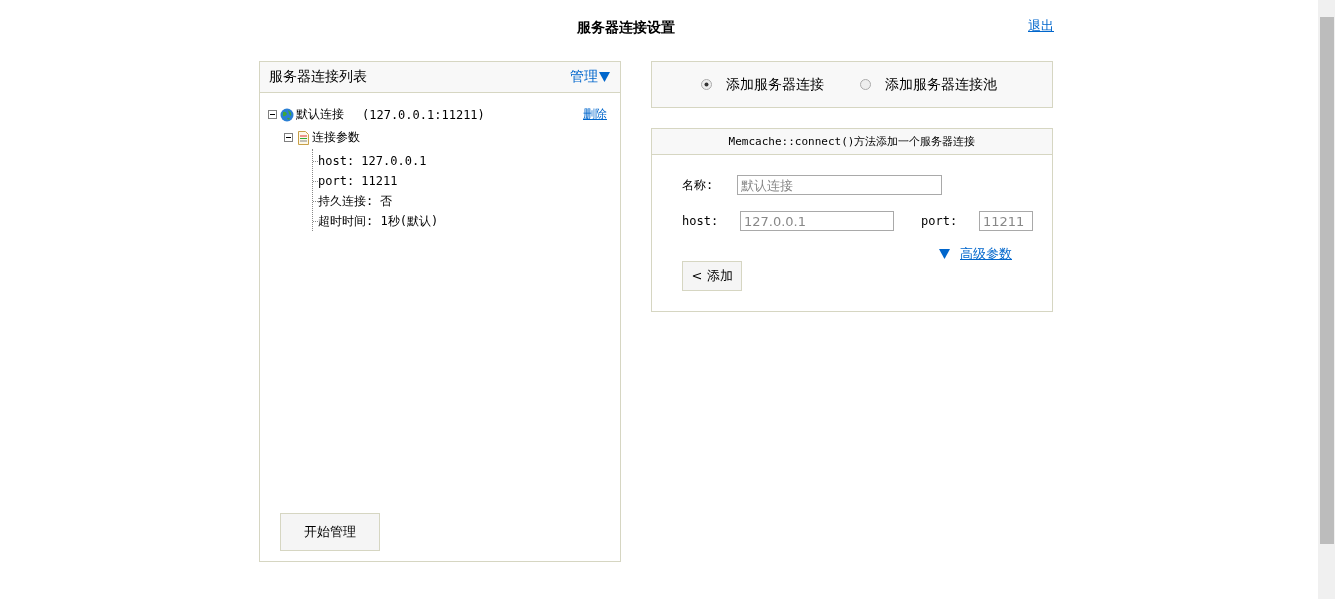  Describe the element at coordinates (1041, 25) in the screenshot. I see `logout-link: 退出` at that location.